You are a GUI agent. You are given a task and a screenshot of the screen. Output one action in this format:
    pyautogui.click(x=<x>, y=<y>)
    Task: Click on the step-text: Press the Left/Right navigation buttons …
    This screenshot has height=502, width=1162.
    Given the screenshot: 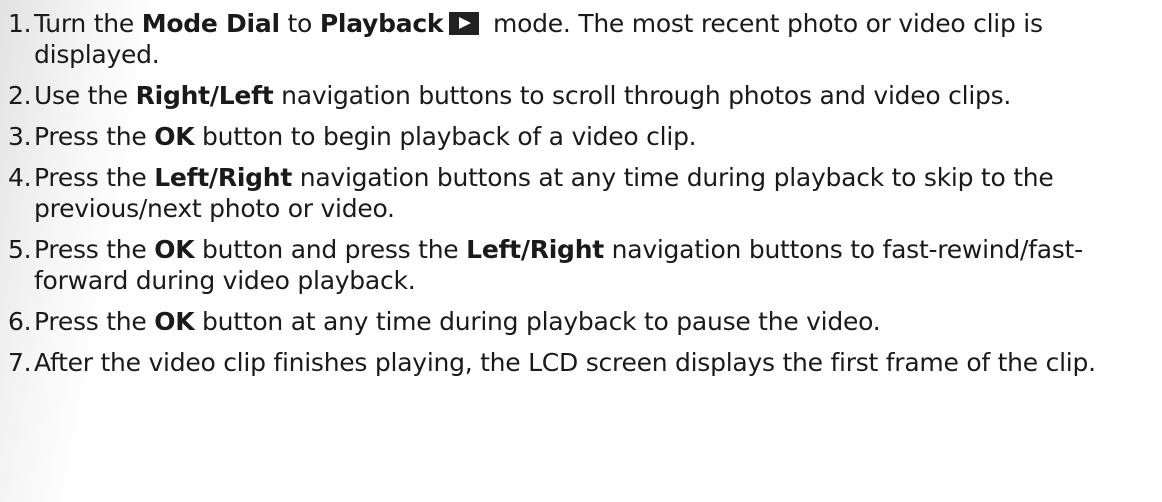 What is the action you would take?
    pyautogui.click(x=544, y=193)
    